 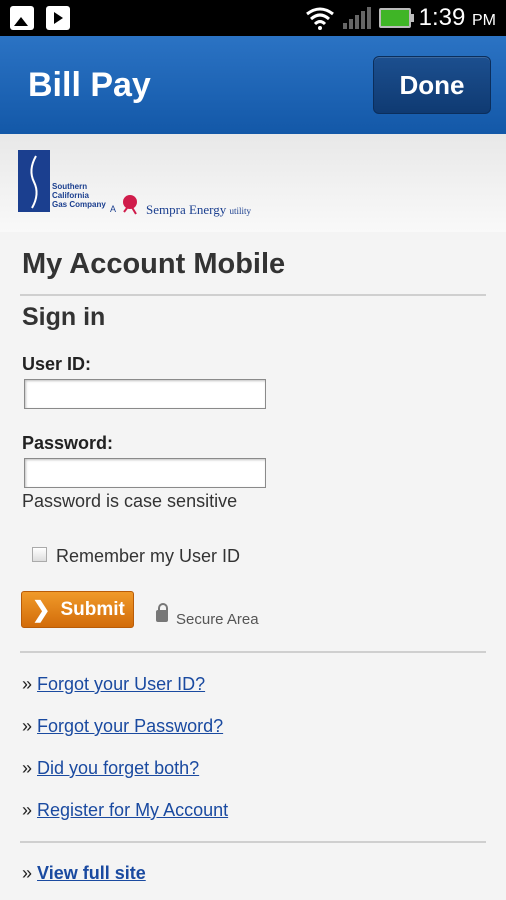 I want to click on battery-icon, so click(x=396, y=18).